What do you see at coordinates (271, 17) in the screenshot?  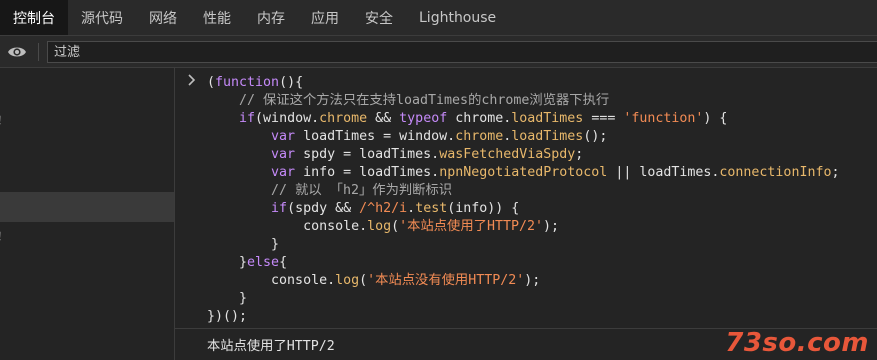 I see `tab-memory: 内存` at bounding box center [271, 17].